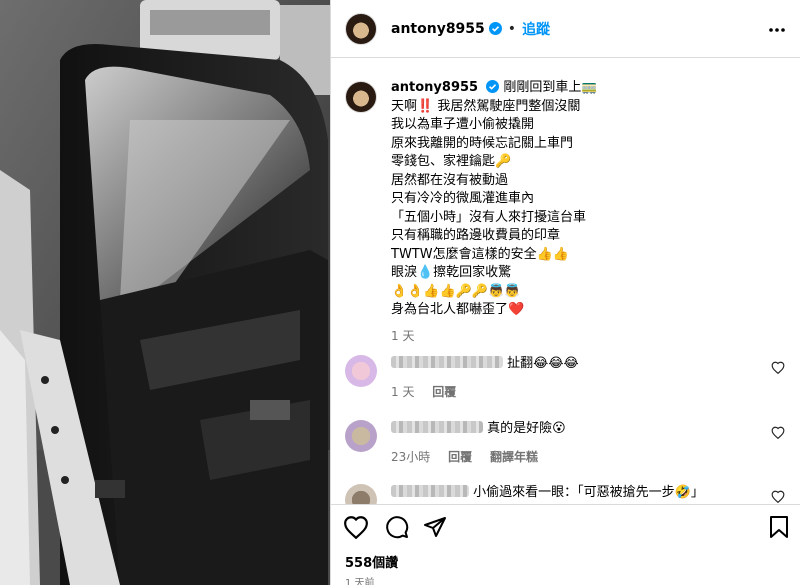 The width and height of the screenshot is (800, 585). What do you see at coordinates (565, 29) in the screenshot?
I see `post-header: antony8955 • 追蹤` at bounding box center [565, 29].